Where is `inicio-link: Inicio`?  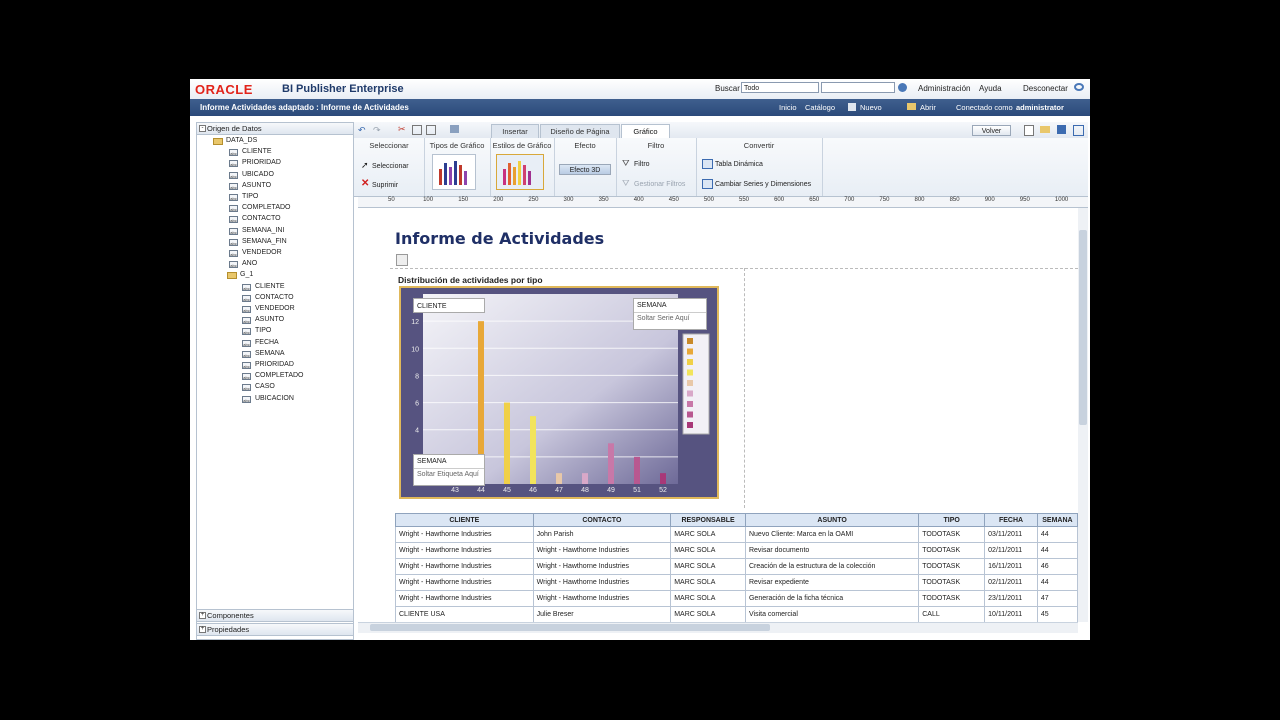 inicio-link: Inicio is located at coordinates (788, 107).